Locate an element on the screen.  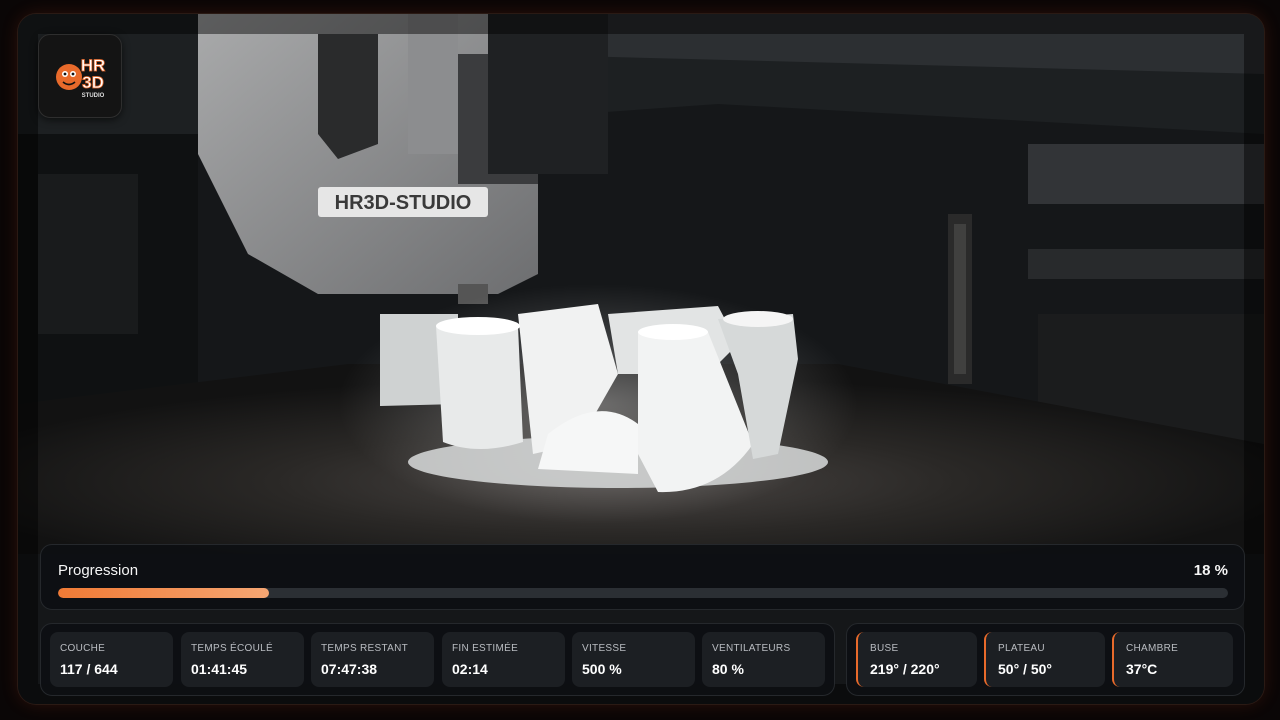
progress-panel: Progression 18 % is located at coordinates (642, 577).